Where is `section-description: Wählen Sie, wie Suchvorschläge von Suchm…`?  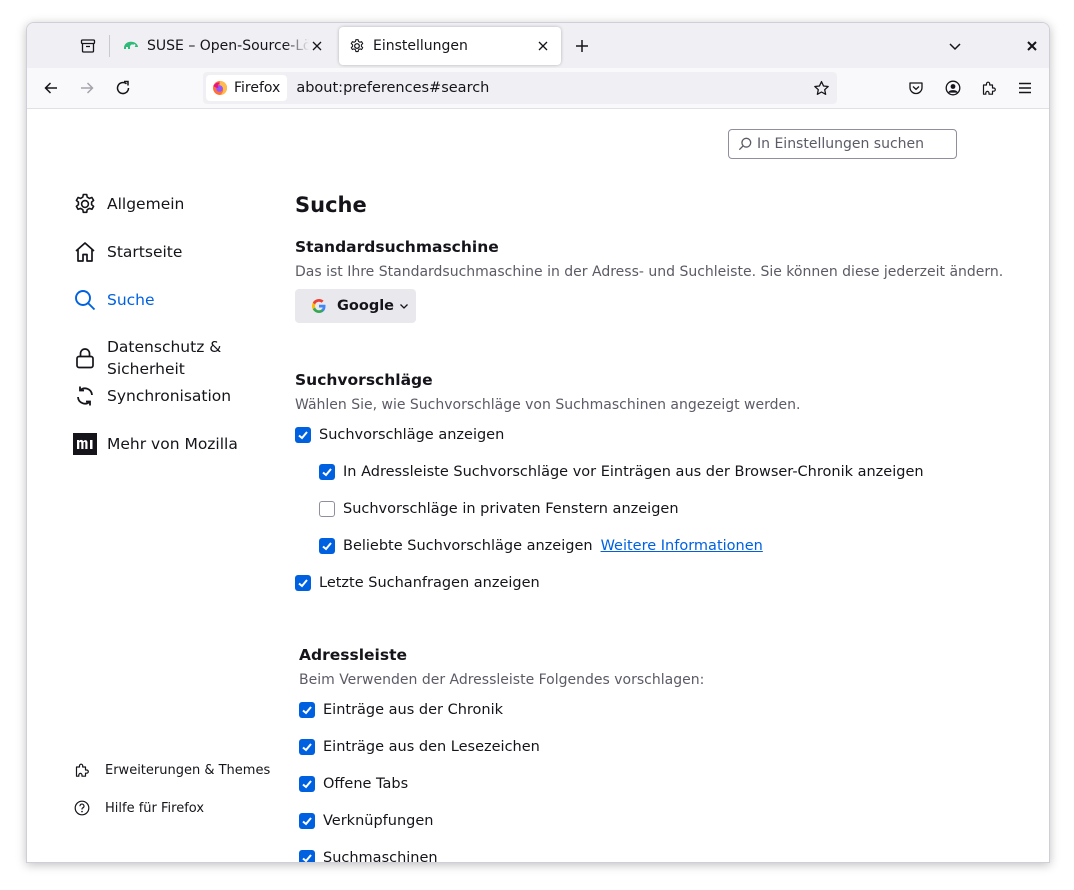
section-description: Wählen Sie, wie Suchvorschläge von Suchm… is located at coordinates (548, 405).